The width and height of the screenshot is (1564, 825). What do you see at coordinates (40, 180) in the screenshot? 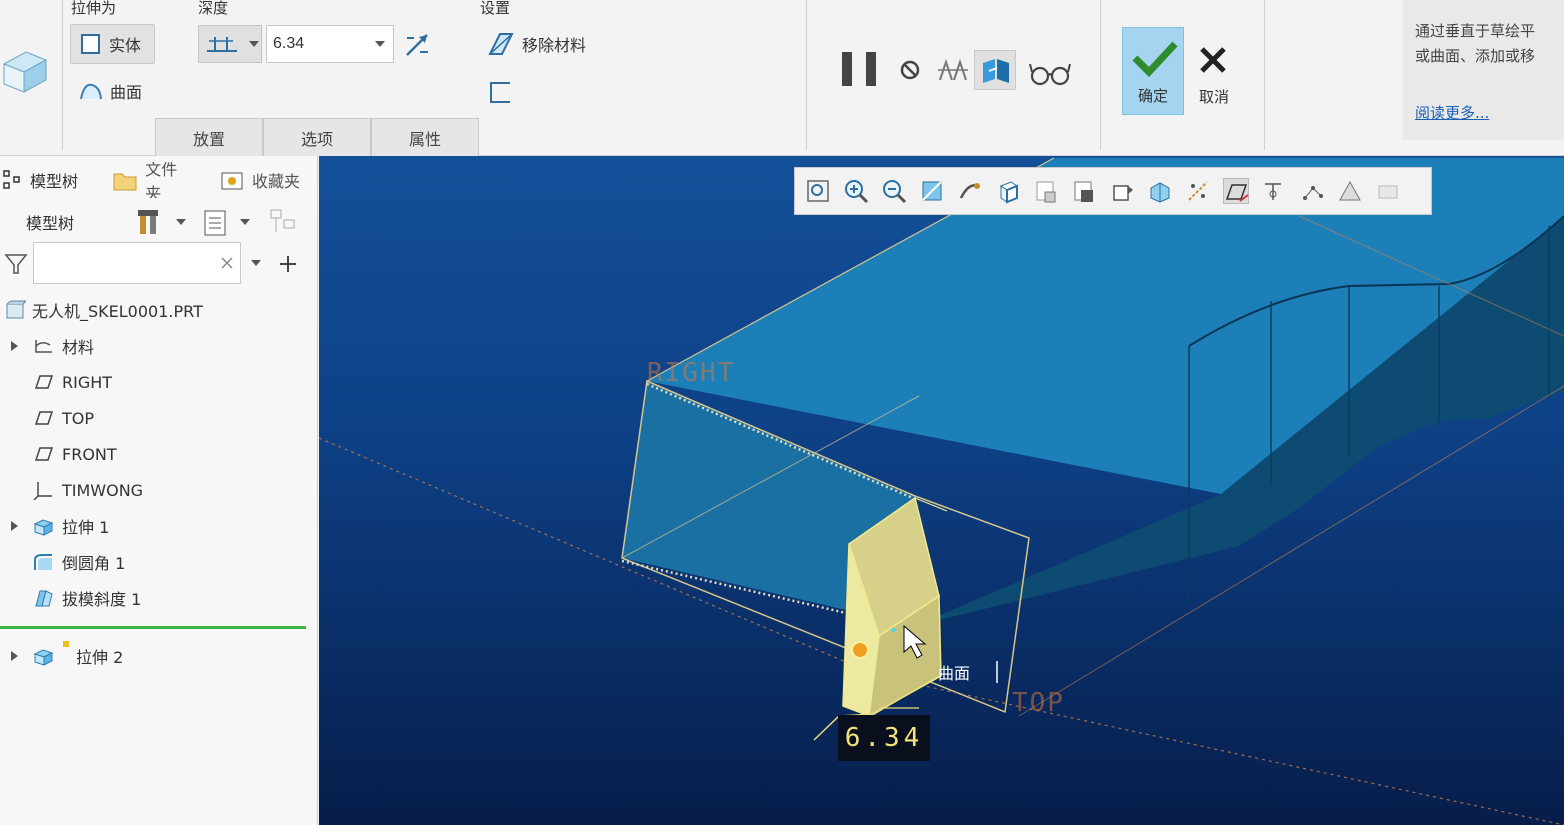
I see `tab-model-tree: 模型树` at bounding box center [40, 180].